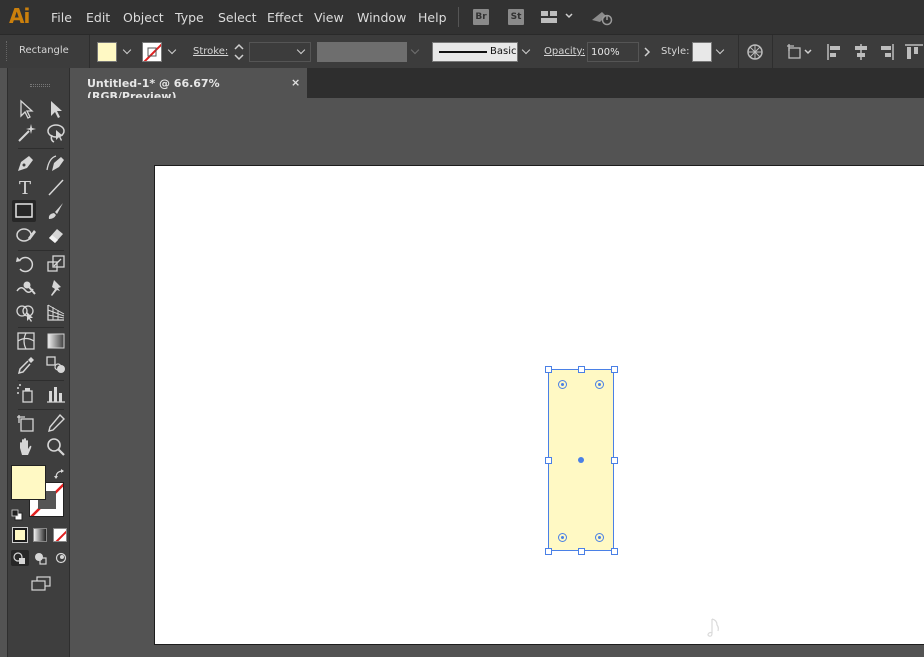 This screenshot has width=924, height=657. Describe the element at coordinates (886, 54) in the screenshot. I see `align-right-icon` at that location.